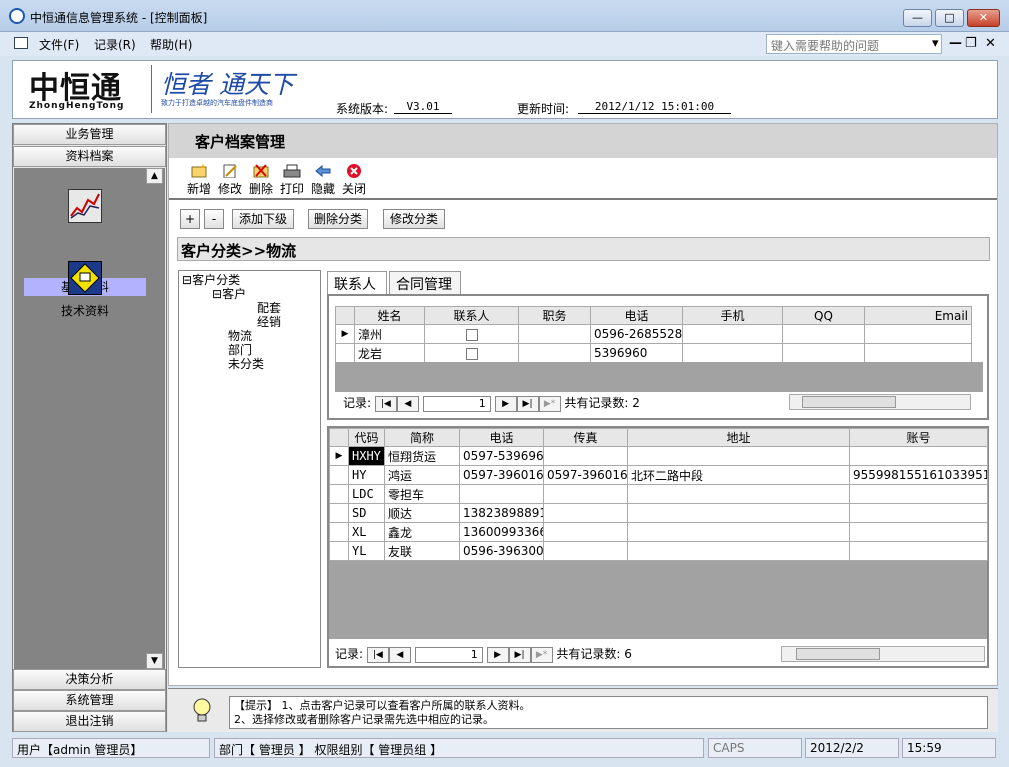 Image resolution: width=1009 pixels, height=767 pixels. I want to click on mdi-close-button: ✕, so click(990, 43).